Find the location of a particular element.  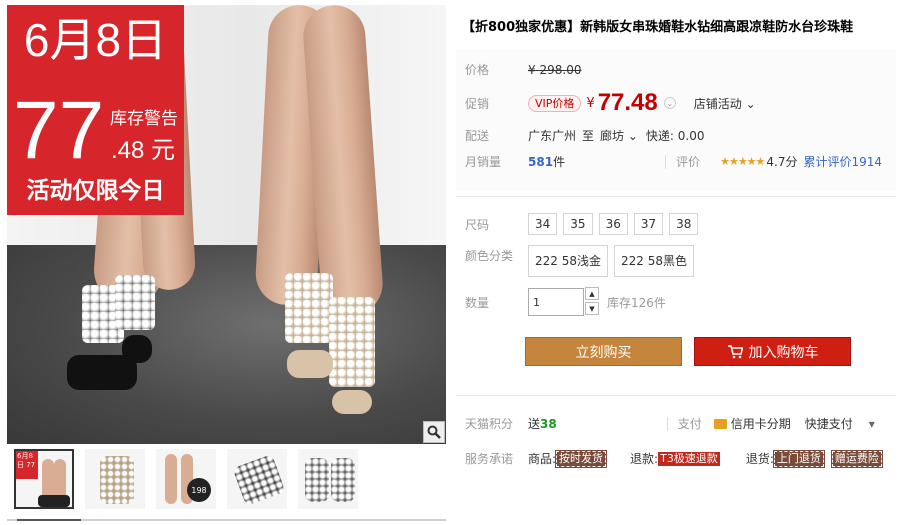

points-send: 送 is located at coordinates (534, 424).